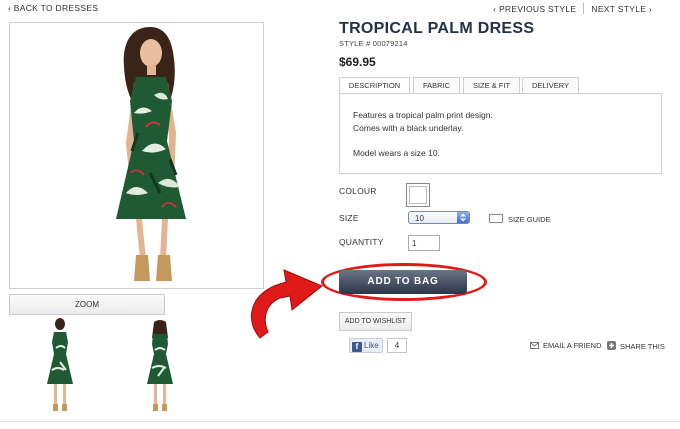  Describe the element at coordinates (611, 346) in the screenshot. I see `plus-icon` at that location.